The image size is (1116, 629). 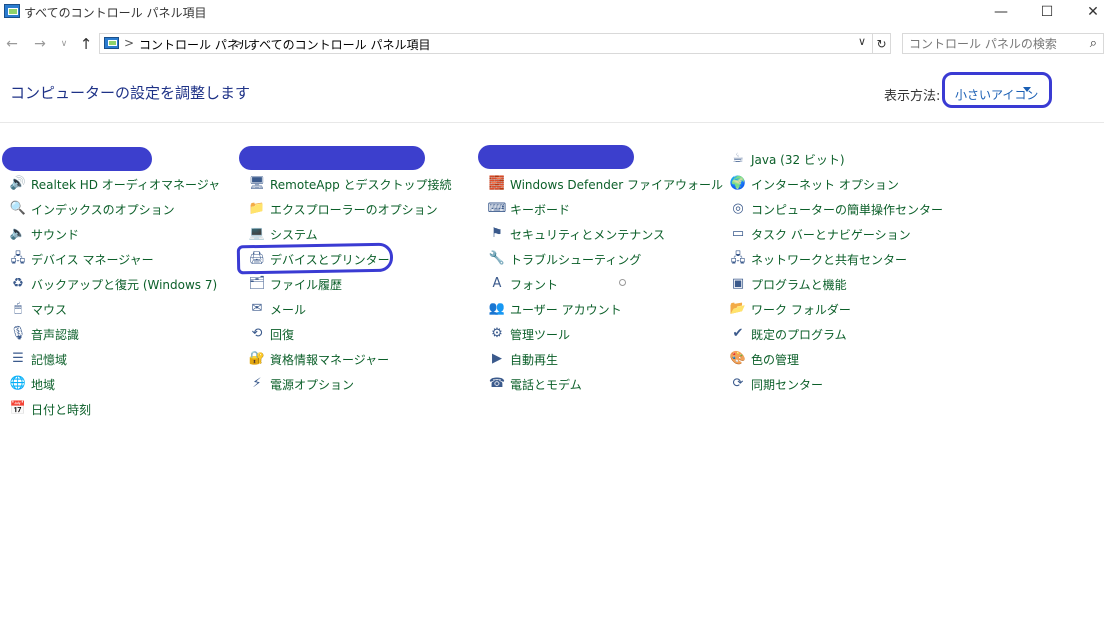 What do you see at coordinates (282, 334) in the screenshot?
I see `item-label: 回復` at bounding box center [282, 334].